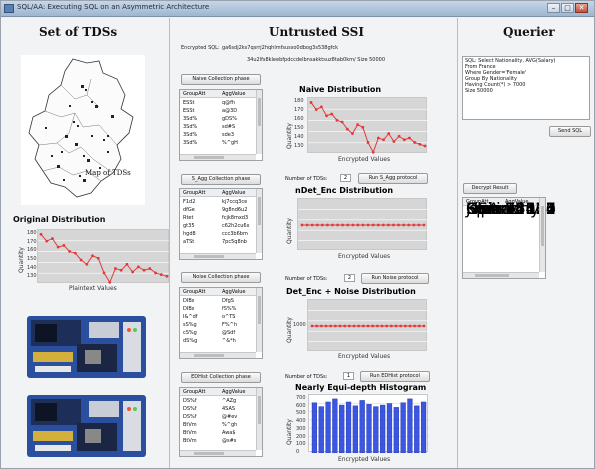 The width and height of the screenshot is (595, 469). I want to click on run-edhist-button: Run EDHist protocol, so click(395, 376).